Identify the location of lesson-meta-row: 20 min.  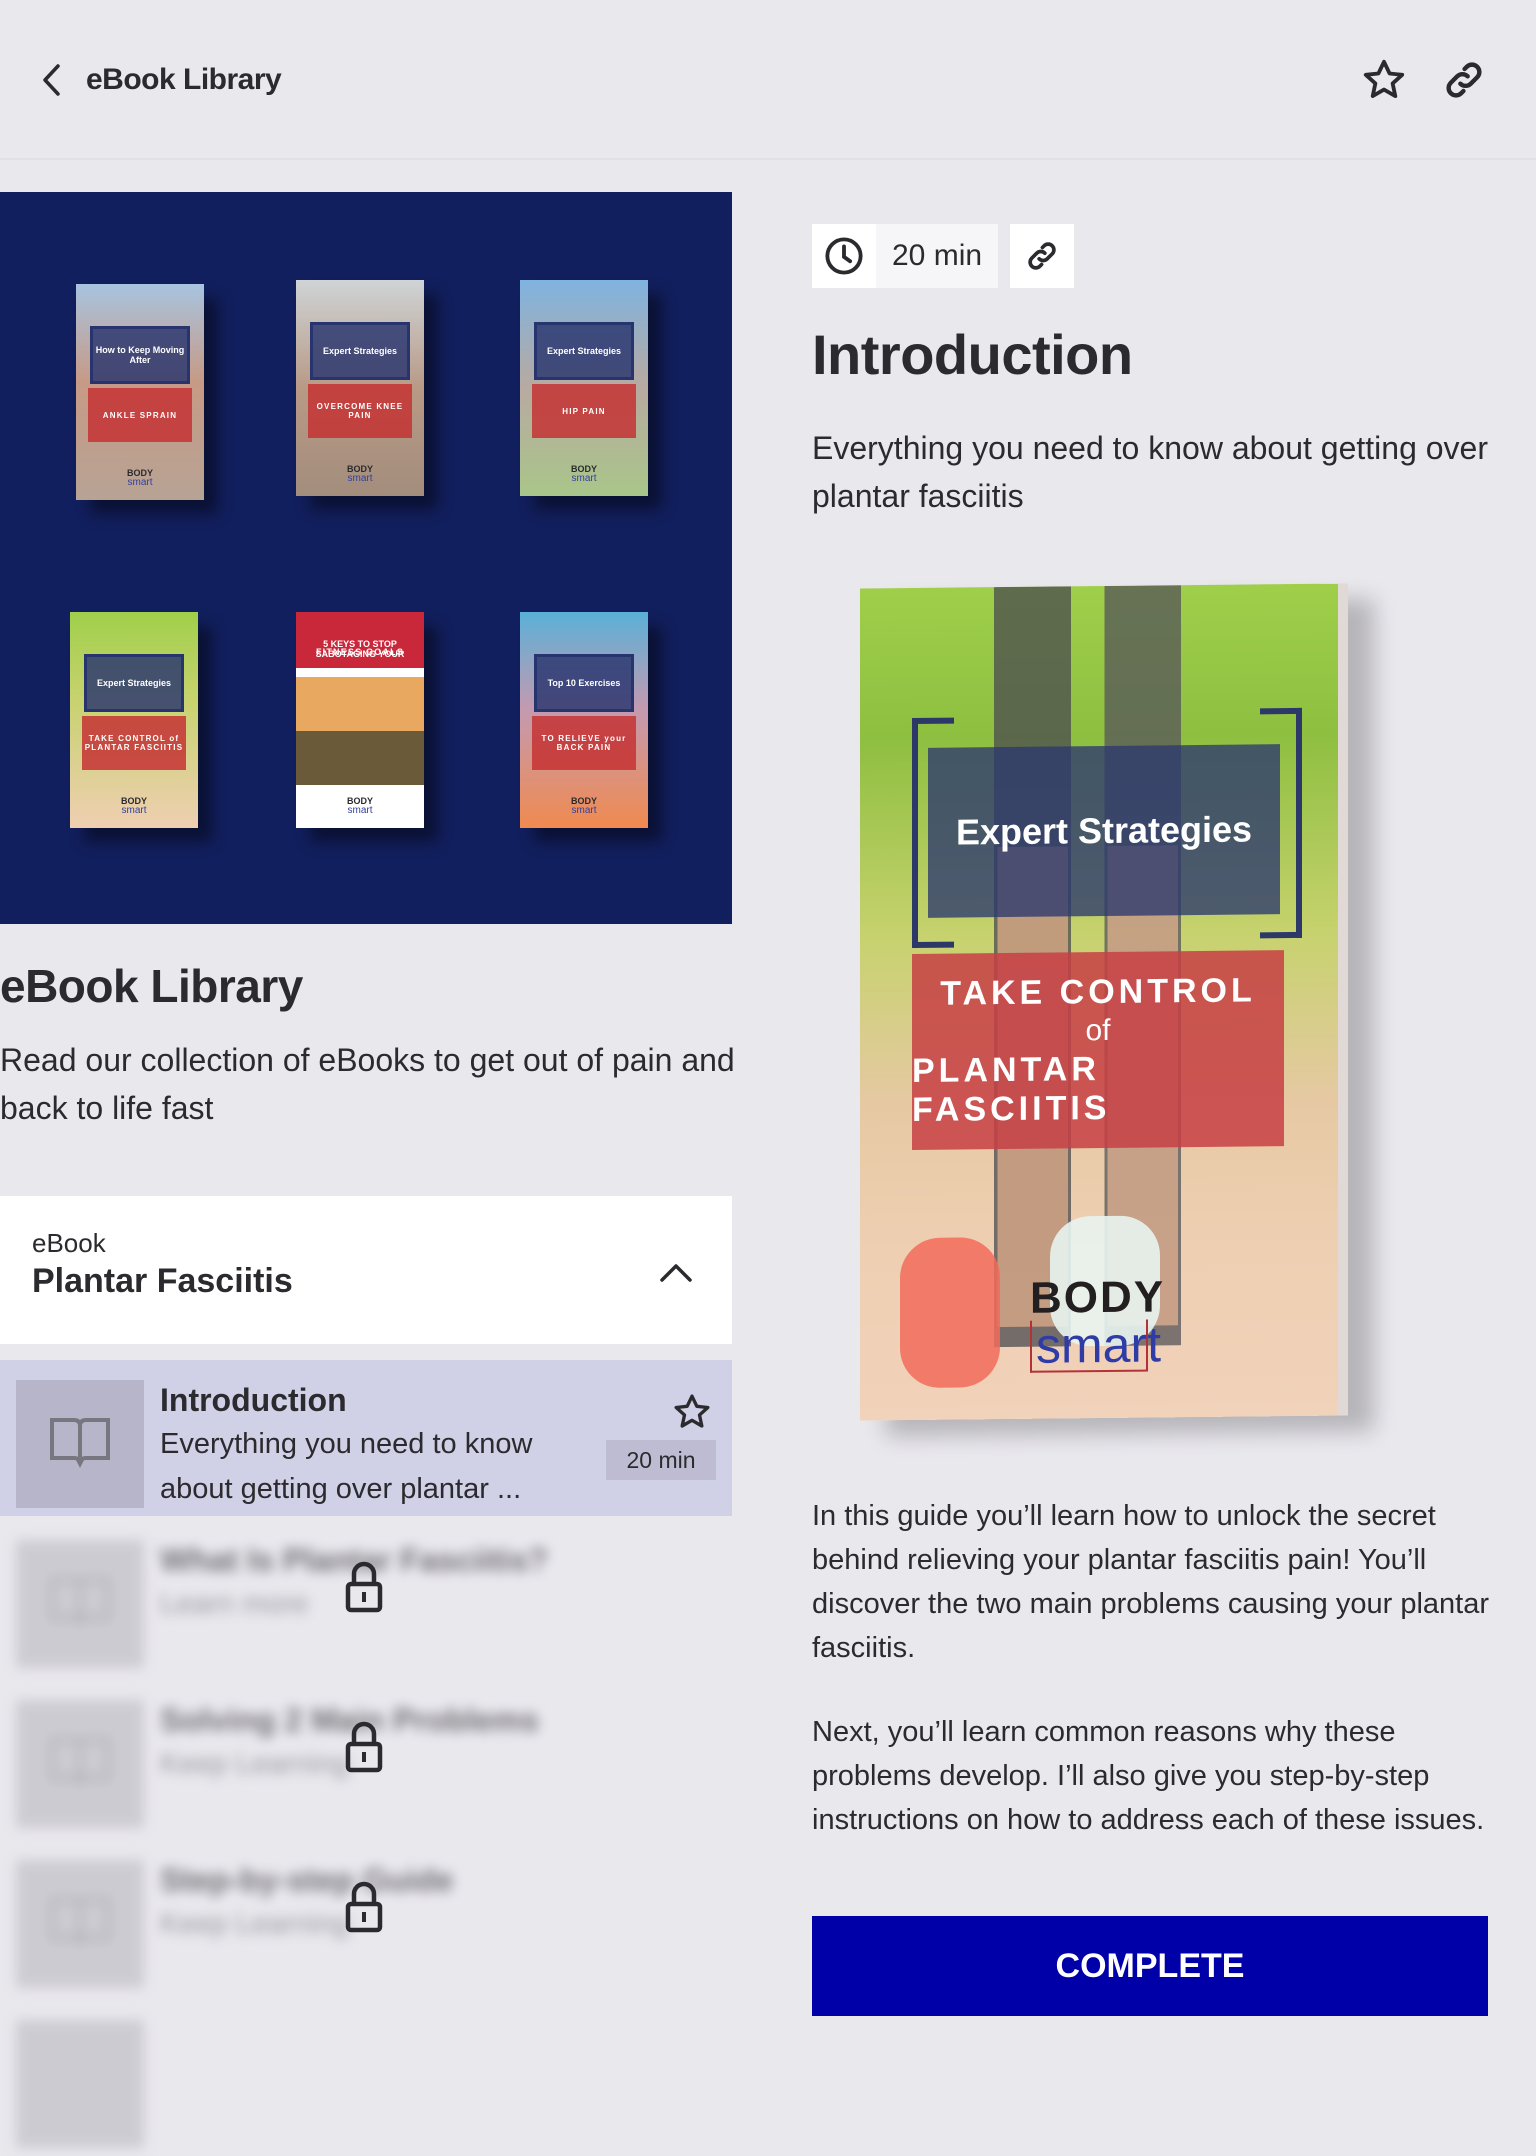
(943, 256).